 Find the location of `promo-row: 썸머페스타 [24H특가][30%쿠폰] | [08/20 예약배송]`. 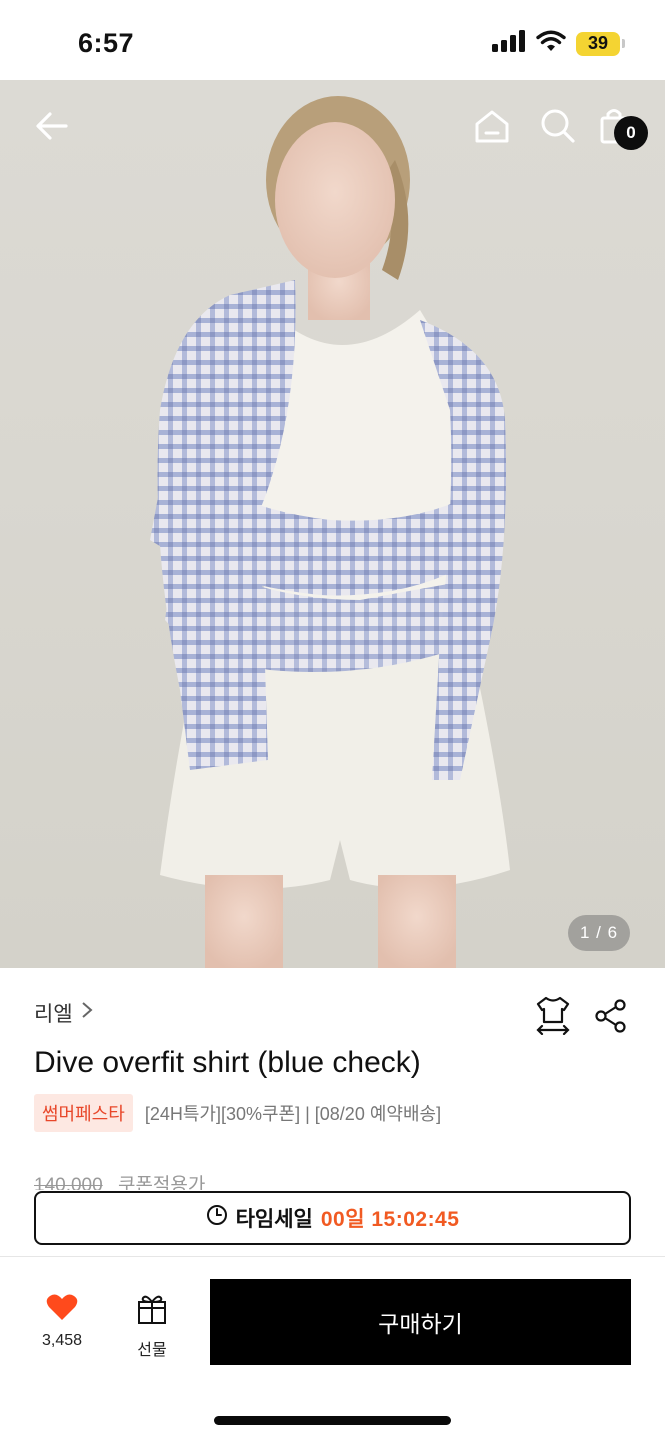

promo-row: 썸머페스타 [24H특가][30%쿠폰] | [08/20 예약배송] is located at coordinates (237, 1113).